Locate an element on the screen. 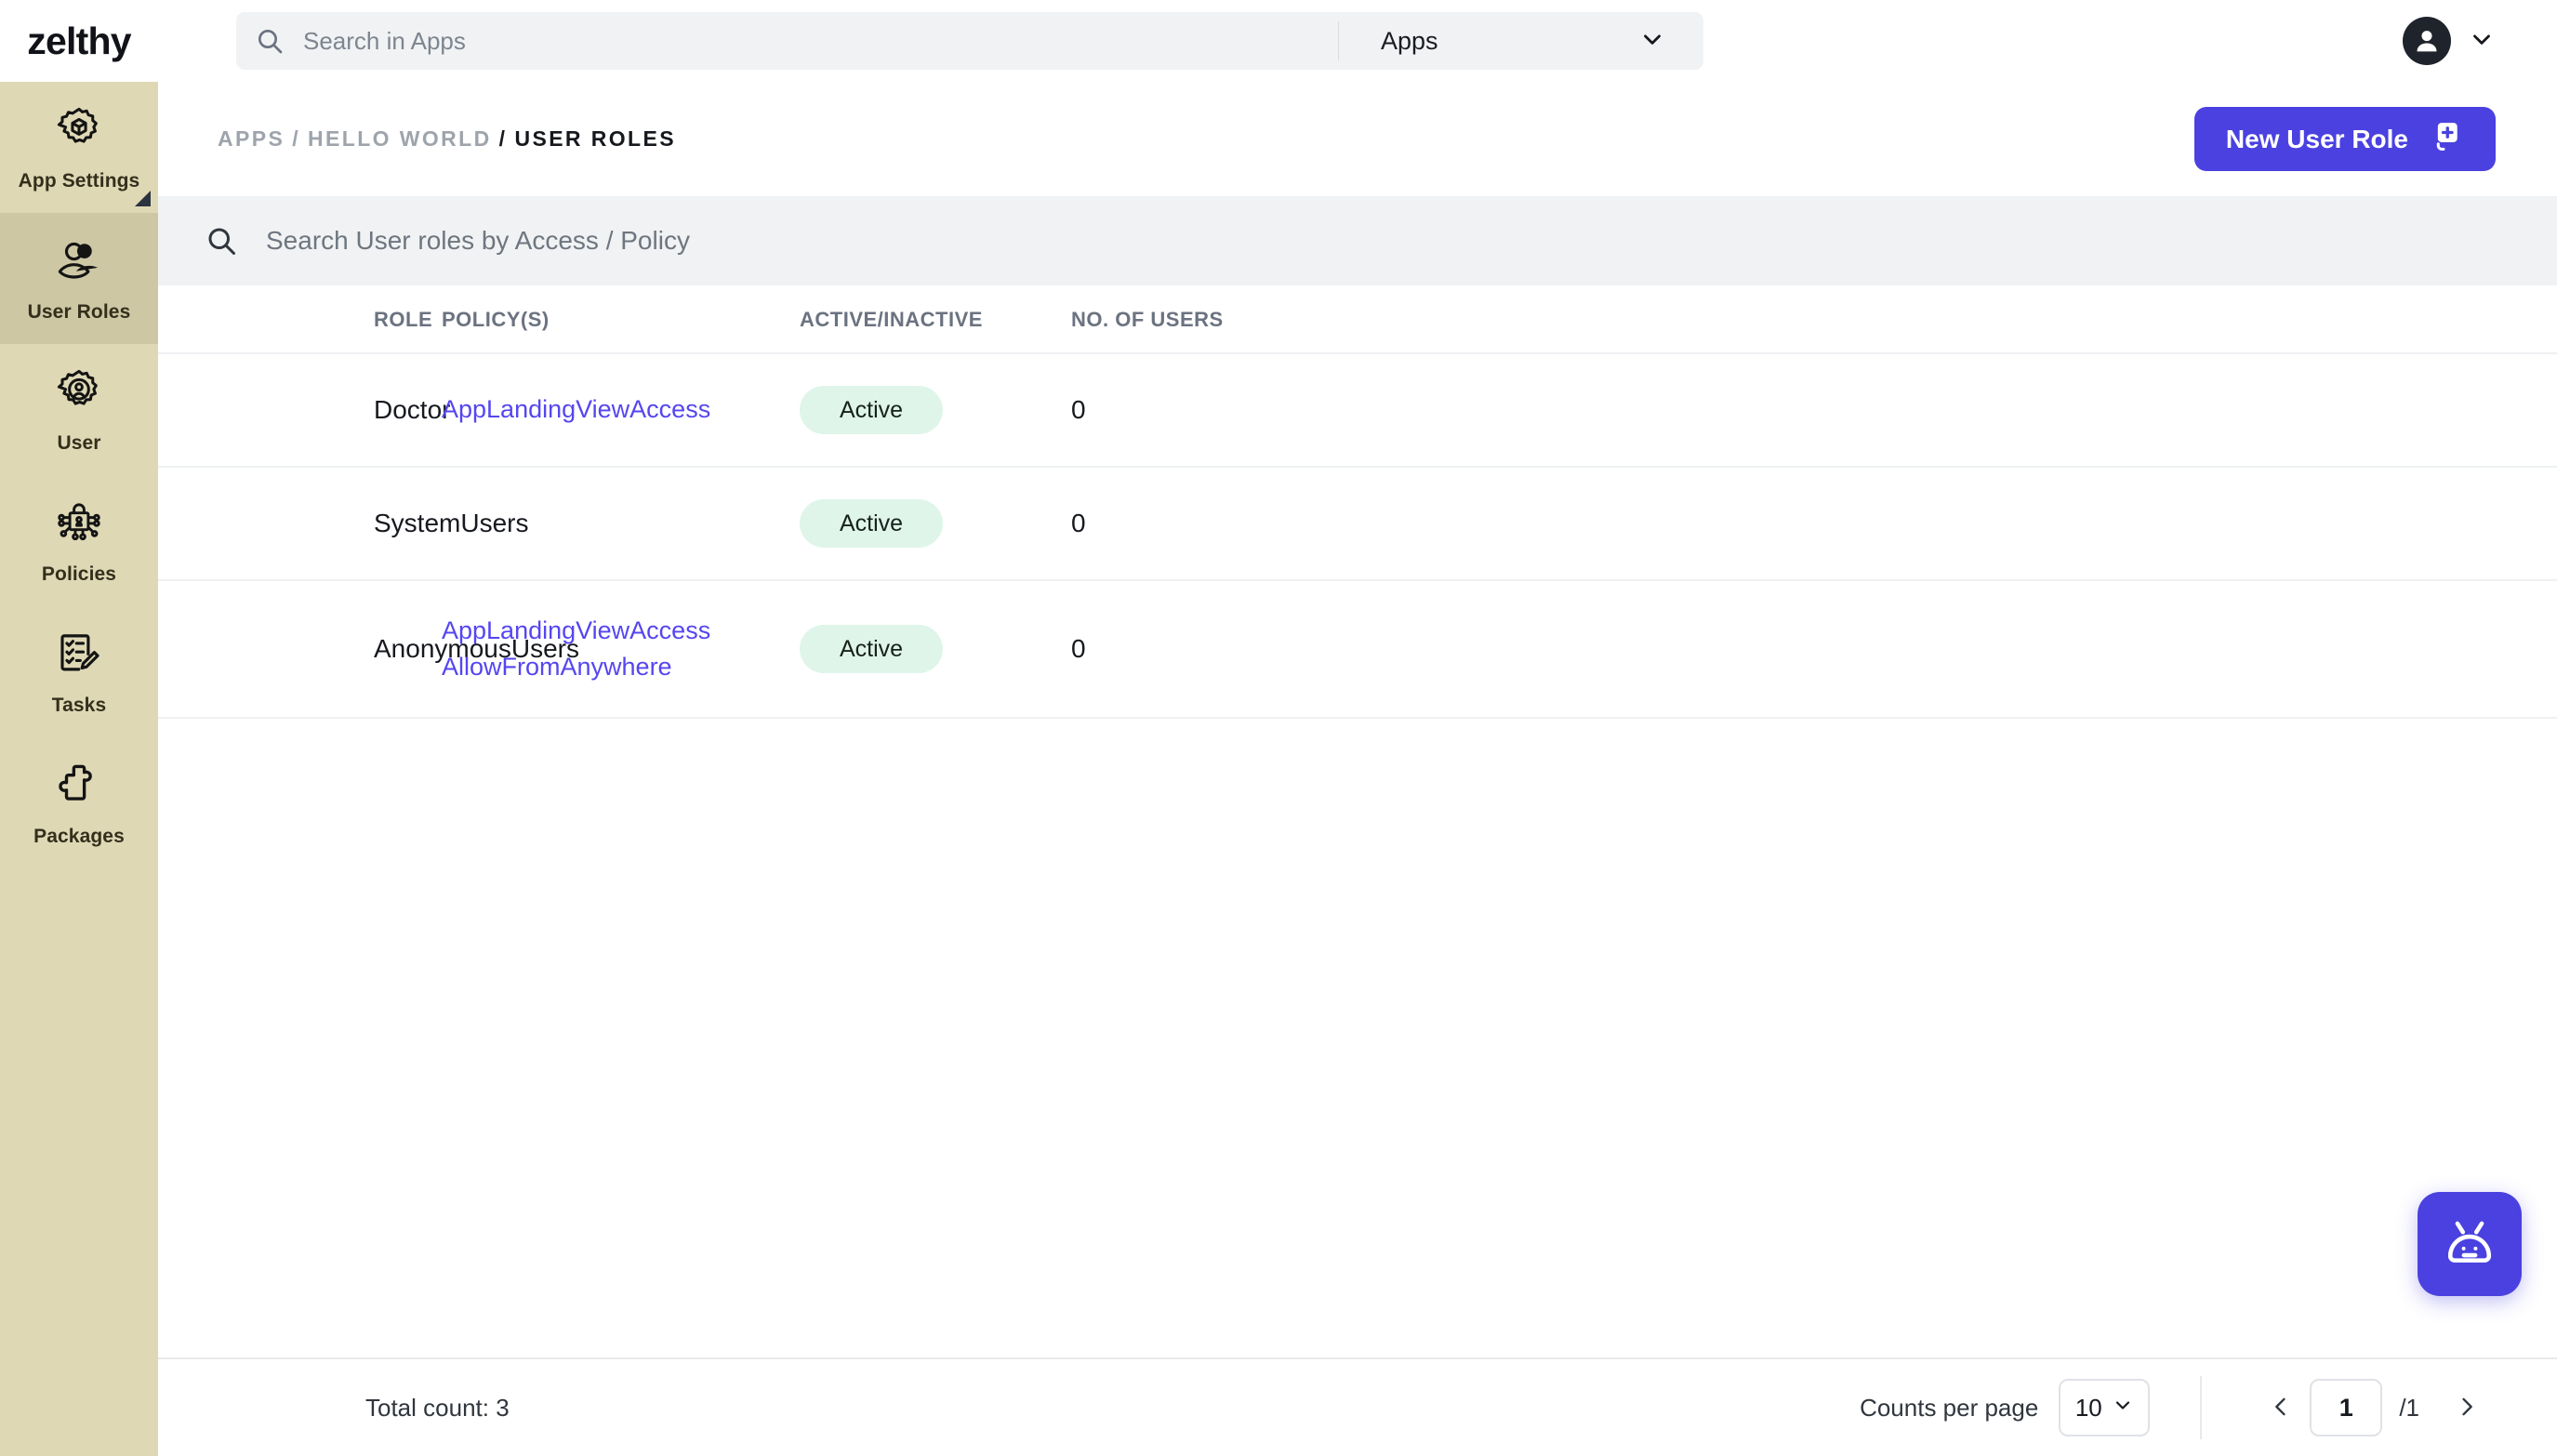 This screenshot has width=2557, height=1456. gear-user-icon is located at coordinates (79, 393).